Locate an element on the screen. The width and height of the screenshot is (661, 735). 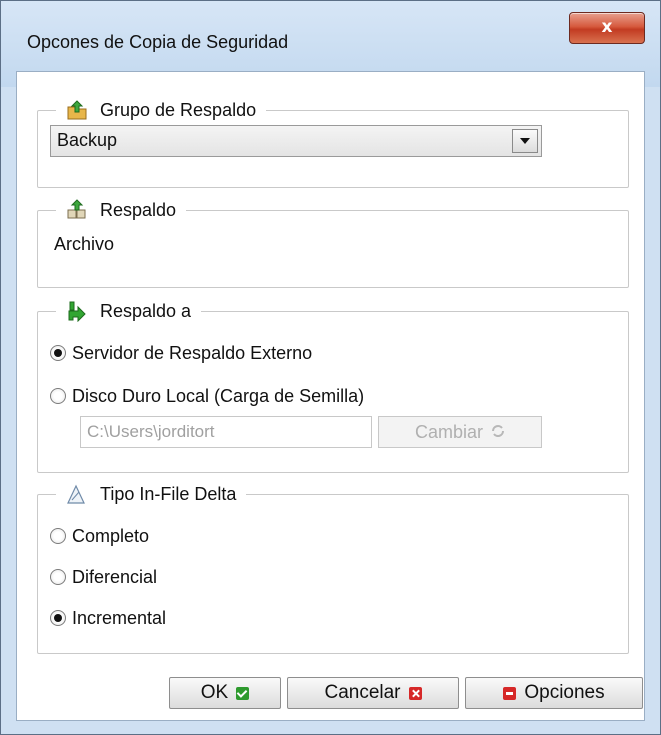
backup-source-section: Respaldo Archivo is located at coordinates (333, 243).